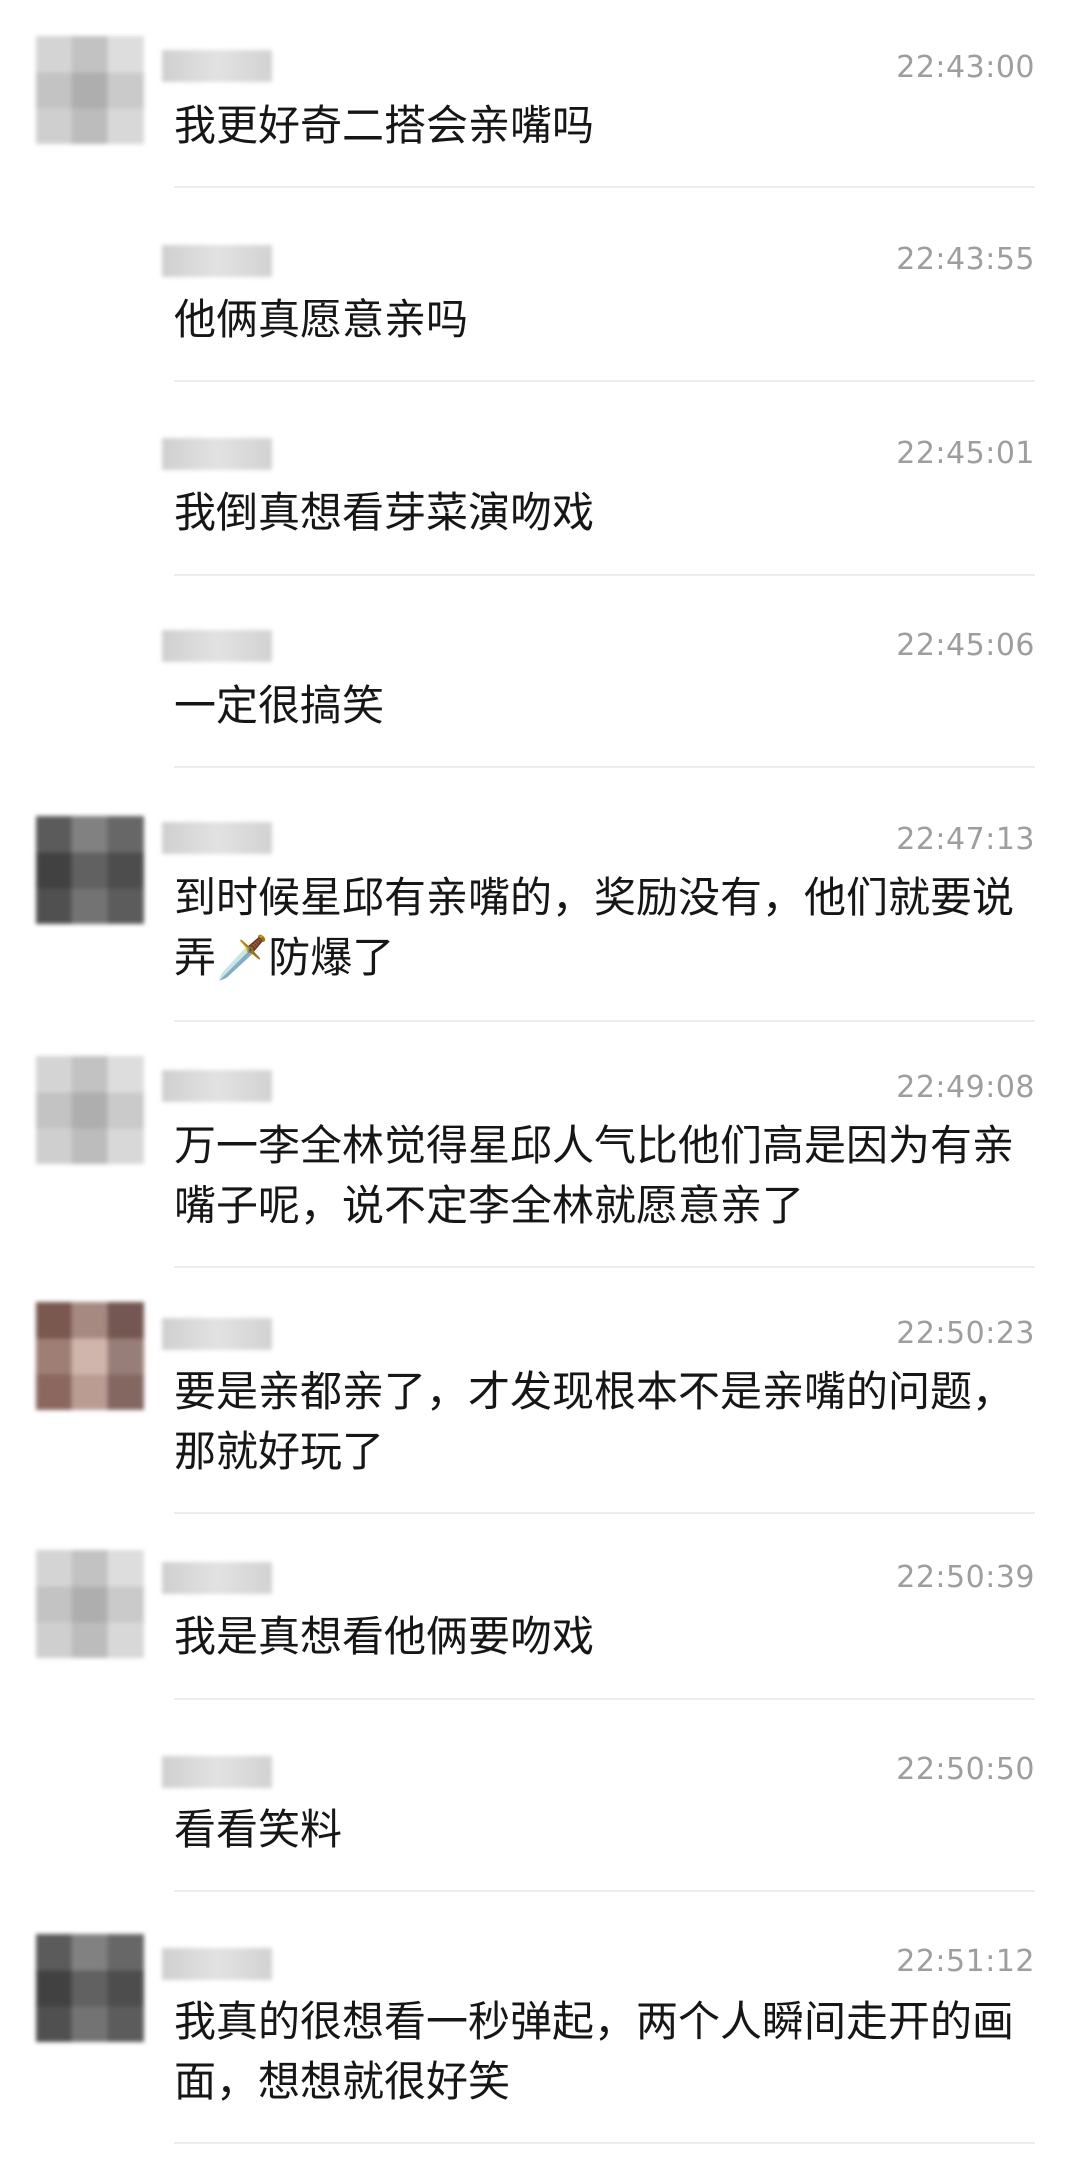 This screenshot has height=2165, width=1080. I want to click on message-time: 22:43:00, so click(965, 67).